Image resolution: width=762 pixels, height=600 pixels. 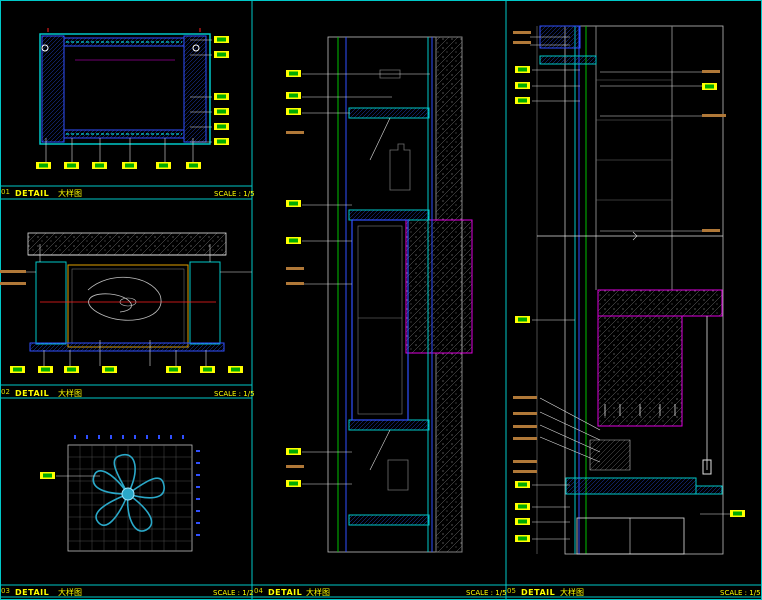 I want to click on panel-04-title: DETAIL, so click(x=285, y=592).